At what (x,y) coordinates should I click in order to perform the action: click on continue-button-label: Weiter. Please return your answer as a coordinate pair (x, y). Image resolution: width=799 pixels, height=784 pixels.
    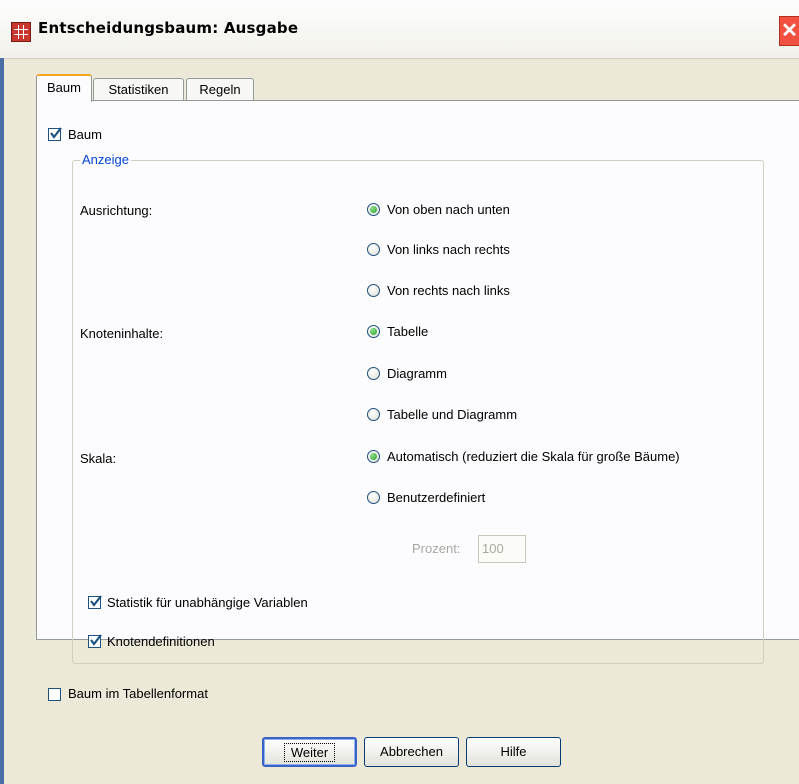
    Looking at the image, I should click on (309, 752).